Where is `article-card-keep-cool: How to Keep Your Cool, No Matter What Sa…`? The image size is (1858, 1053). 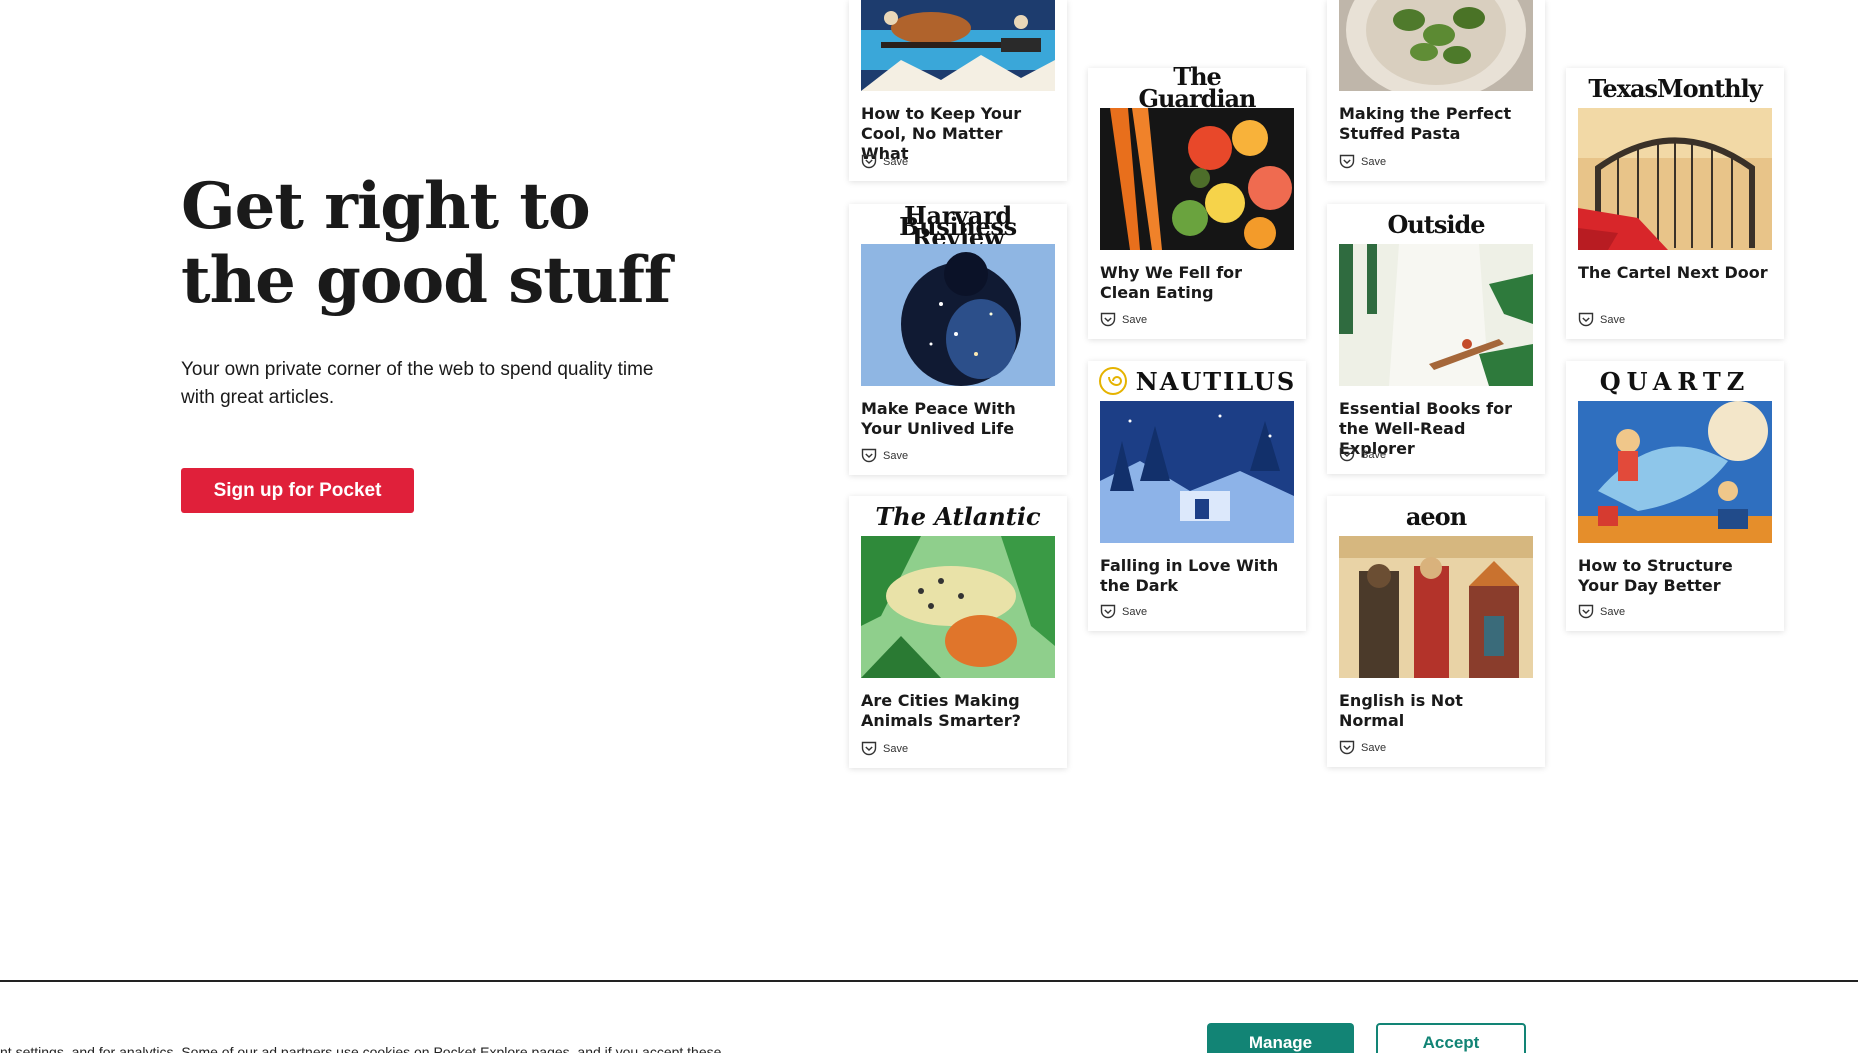
article-card-keep-cool: How to Keep Your Cool, No Matter What Sa… is located at coordinates (958, 90).